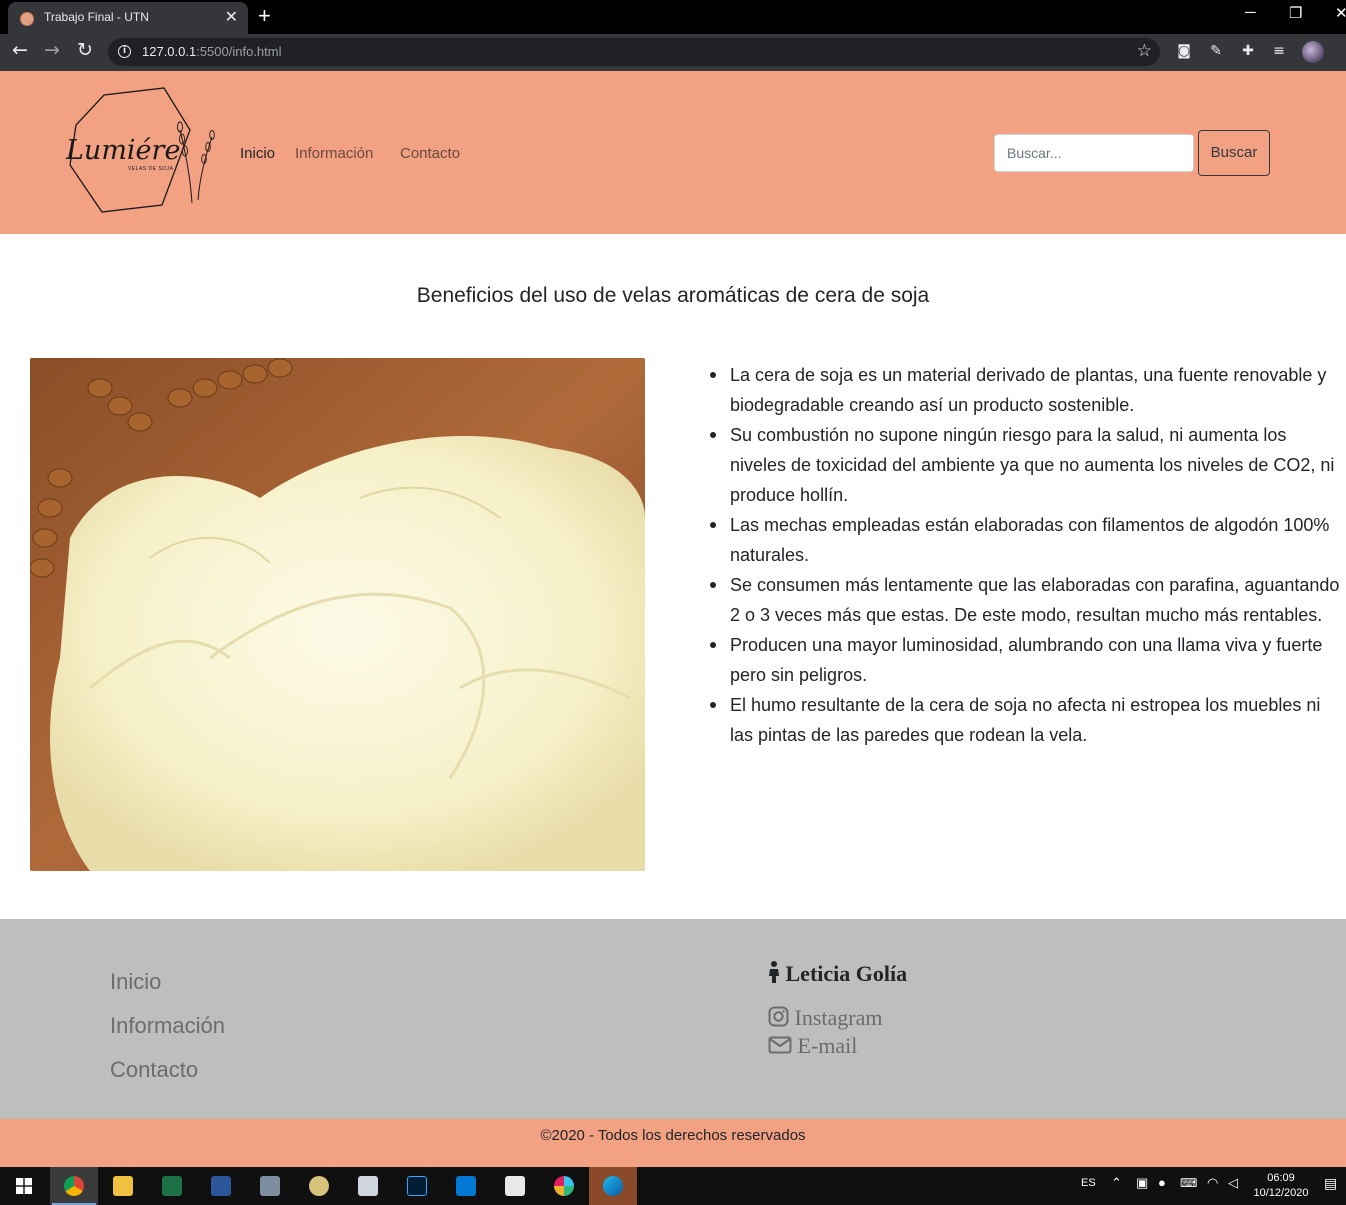 This screenshot has width=1346, height=1205. What do you see at coordinates (257, 153) in the screenshot?
I see `nav-link-inicio: Inicio` at bounding box center [257, 153].